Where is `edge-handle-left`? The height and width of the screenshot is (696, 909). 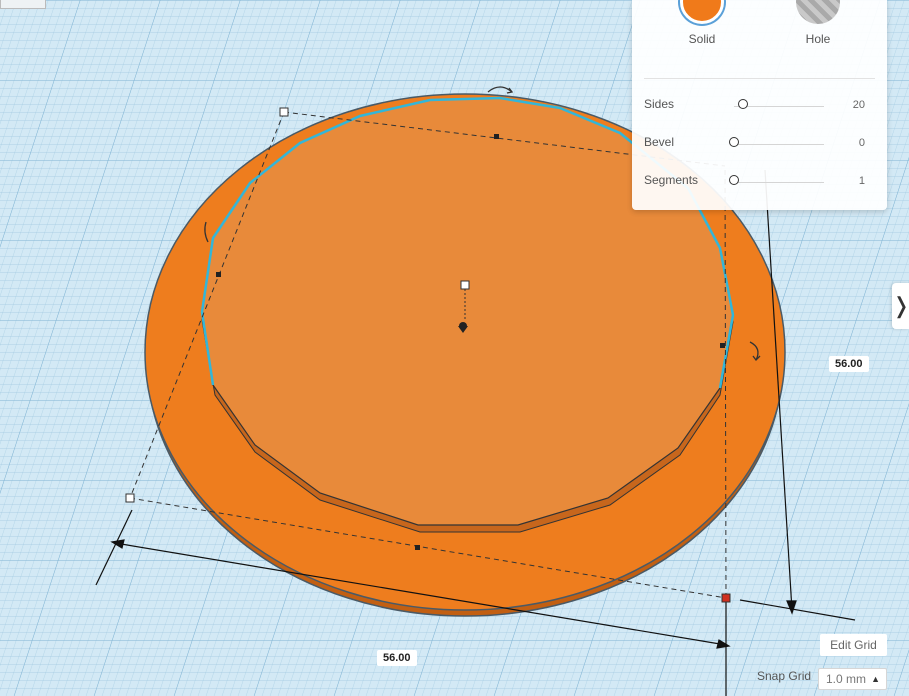 edge-handle-left is located at coordinates (218, 274).